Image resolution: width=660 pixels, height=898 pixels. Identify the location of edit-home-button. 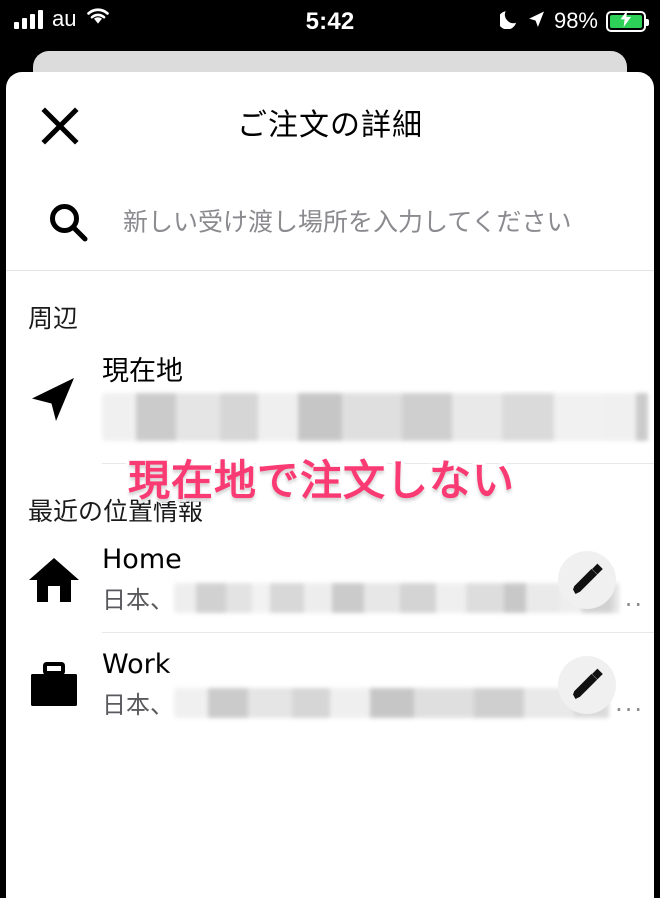
(587, 580).